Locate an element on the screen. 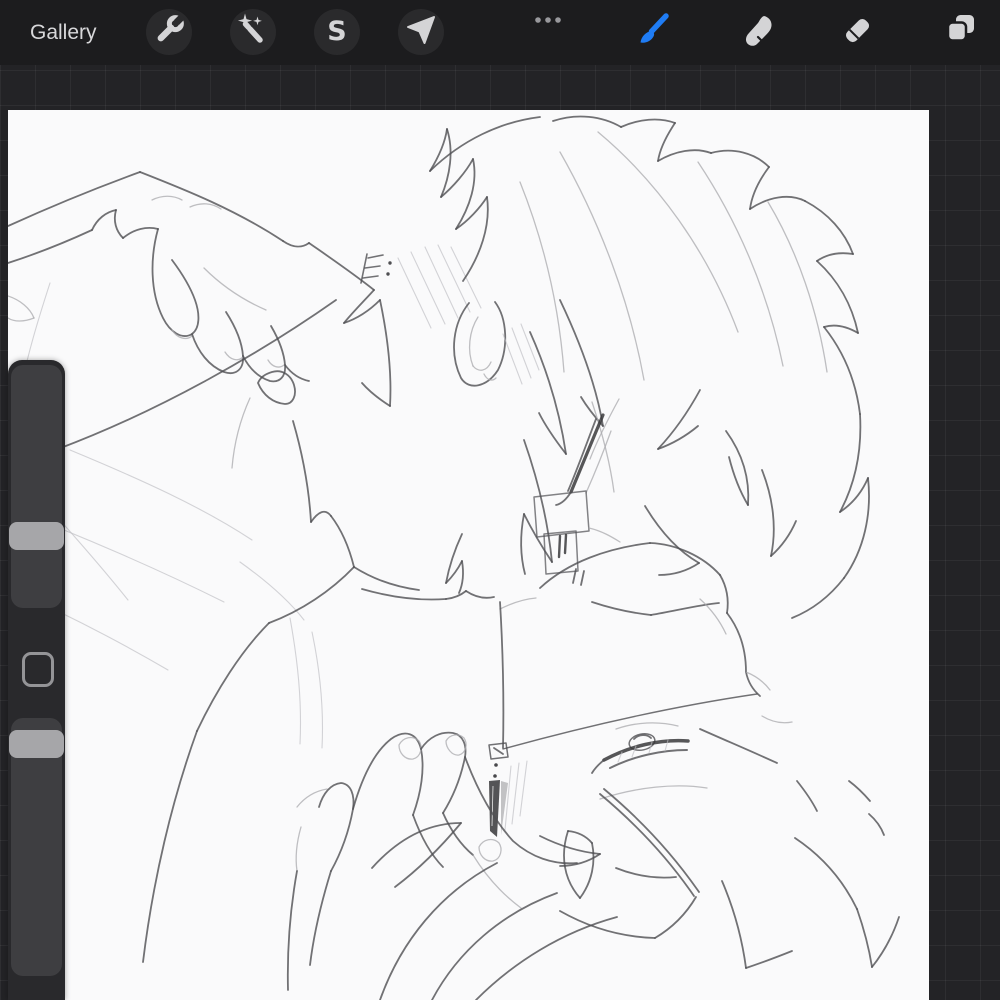 The image size is (1000, 1000). layers-button is located at coordinates (961, 32).